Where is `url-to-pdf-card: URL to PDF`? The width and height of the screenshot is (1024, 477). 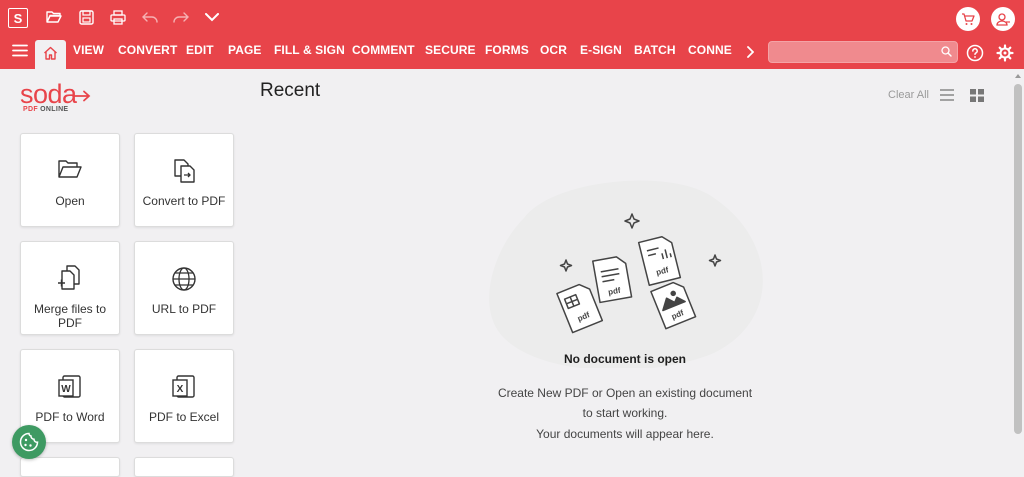 url-to-pdf-card: URL to PDF is located at coordinates (184, 288).